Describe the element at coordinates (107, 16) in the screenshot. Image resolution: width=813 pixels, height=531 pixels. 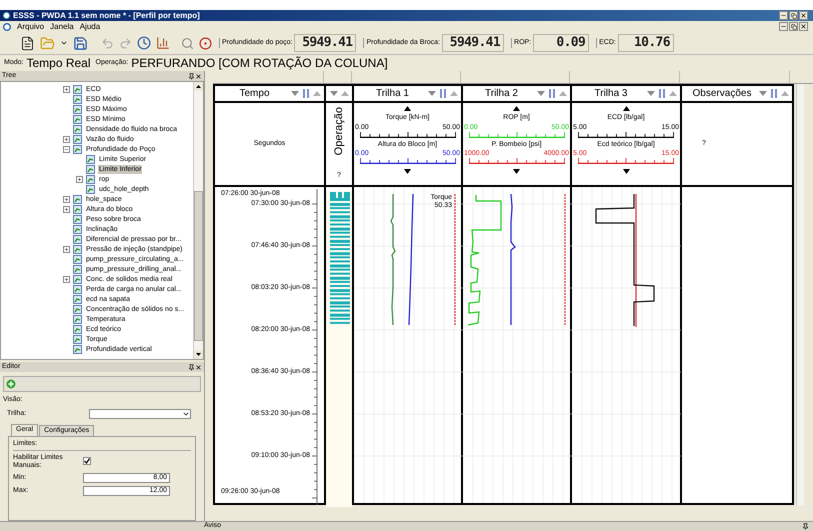
I see `window-title: ESSS - PWDA 1.1 sem nome * - [Perfil por tempo]` at that location.